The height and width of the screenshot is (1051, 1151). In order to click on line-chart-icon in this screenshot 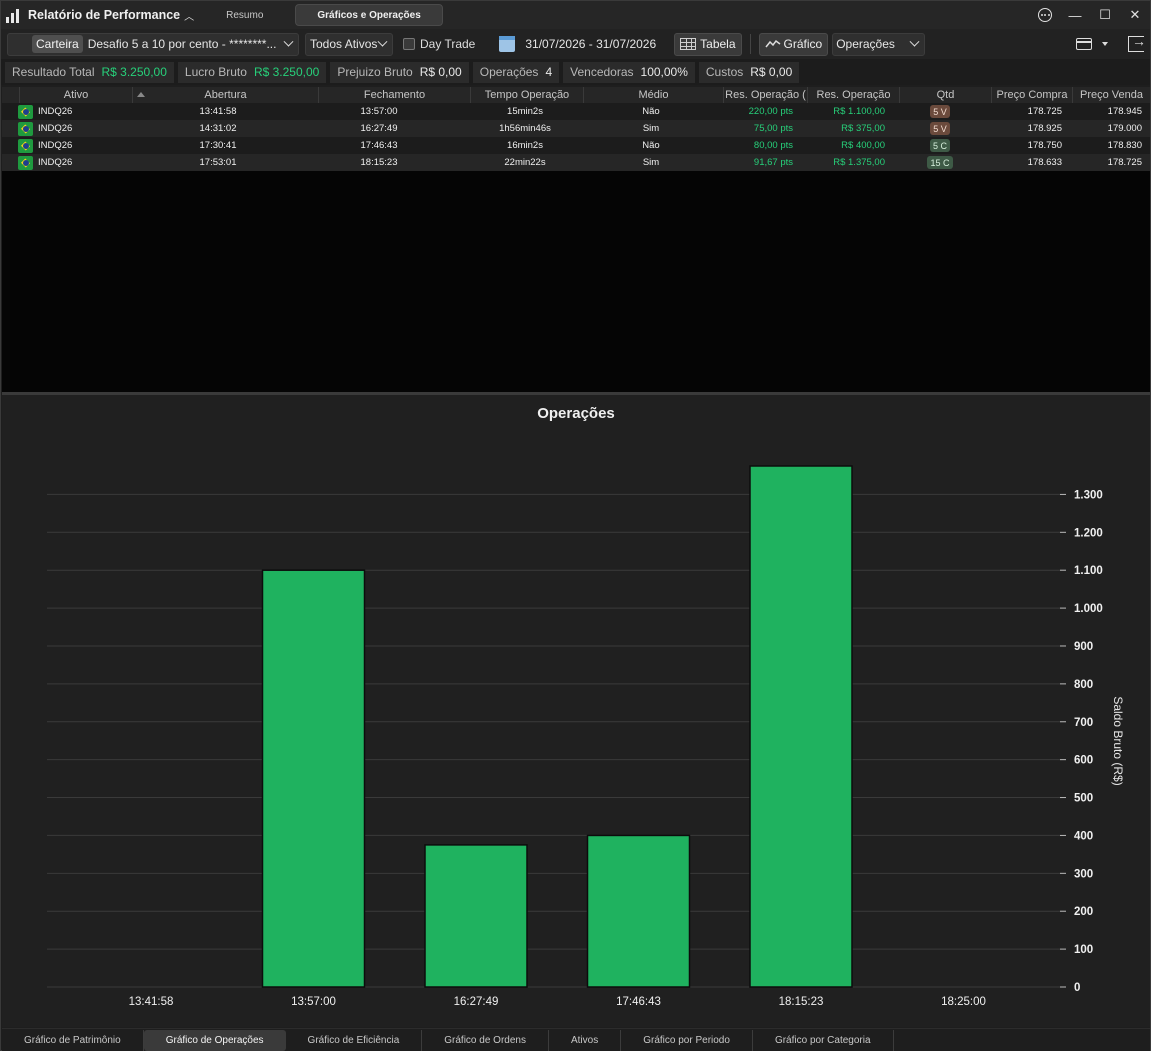, I will do `click(772, 43)`.